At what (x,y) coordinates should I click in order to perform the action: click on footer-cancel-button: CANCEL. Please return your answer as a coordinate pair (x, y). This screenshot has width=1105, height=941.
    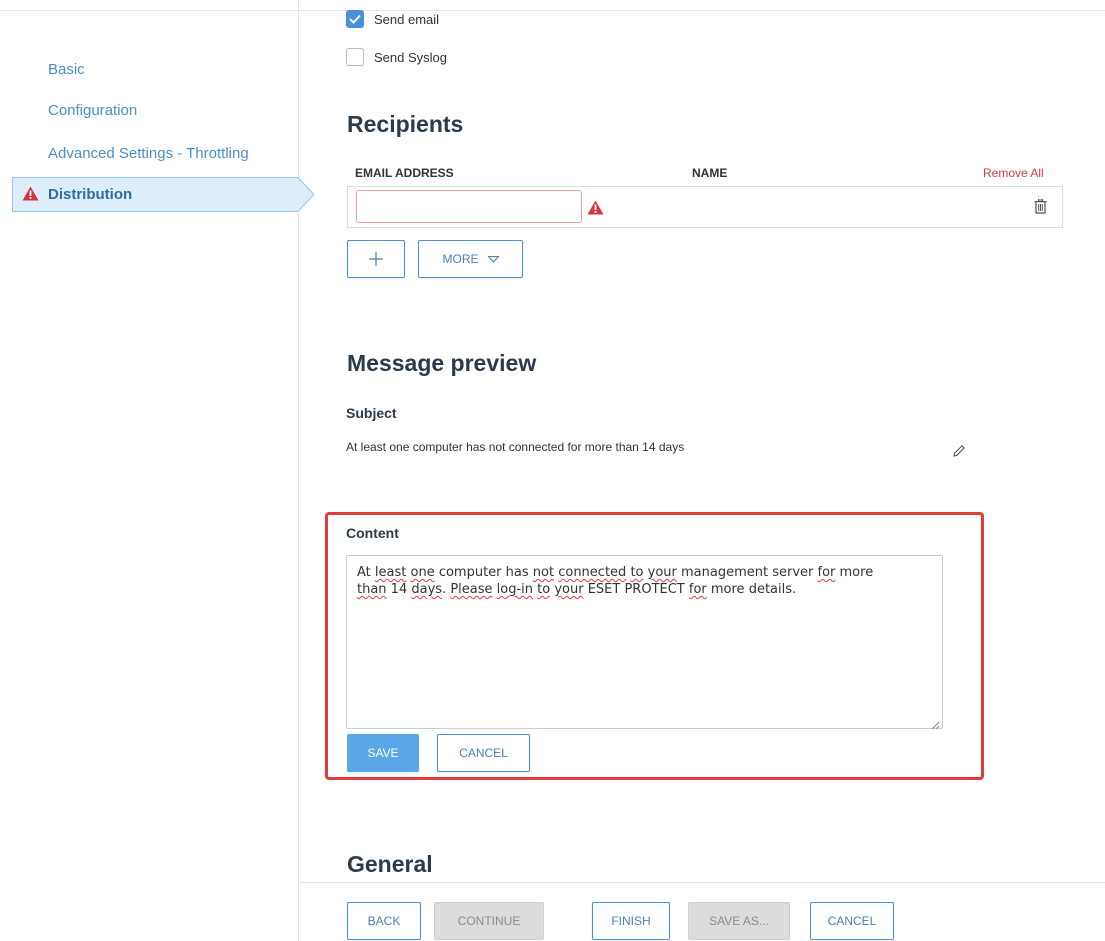
    Looking at the image, I should click on (852, 921).